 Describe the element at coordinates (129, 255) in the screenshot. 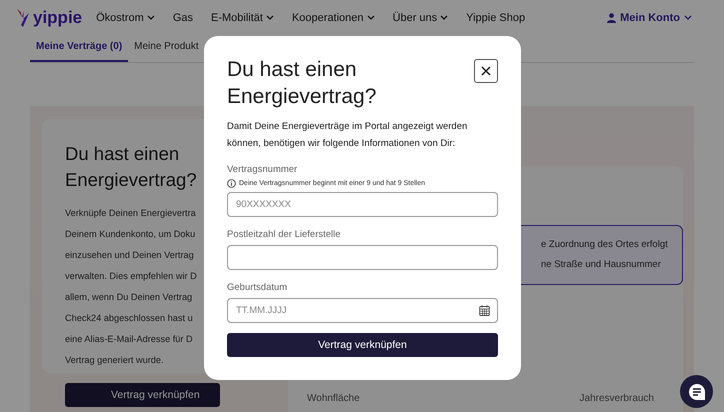

I see `card-text: einzusehen und Deinen Vertrag` at that location.